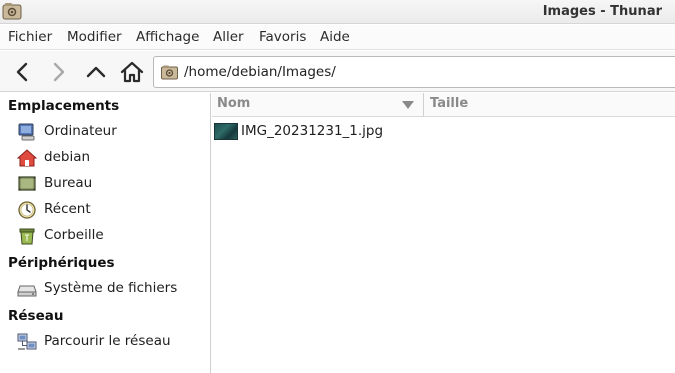 The height and width of the screenshot is (373, 675). I want to click on sidebar-item-label: Corbeille, so click(74, 235).